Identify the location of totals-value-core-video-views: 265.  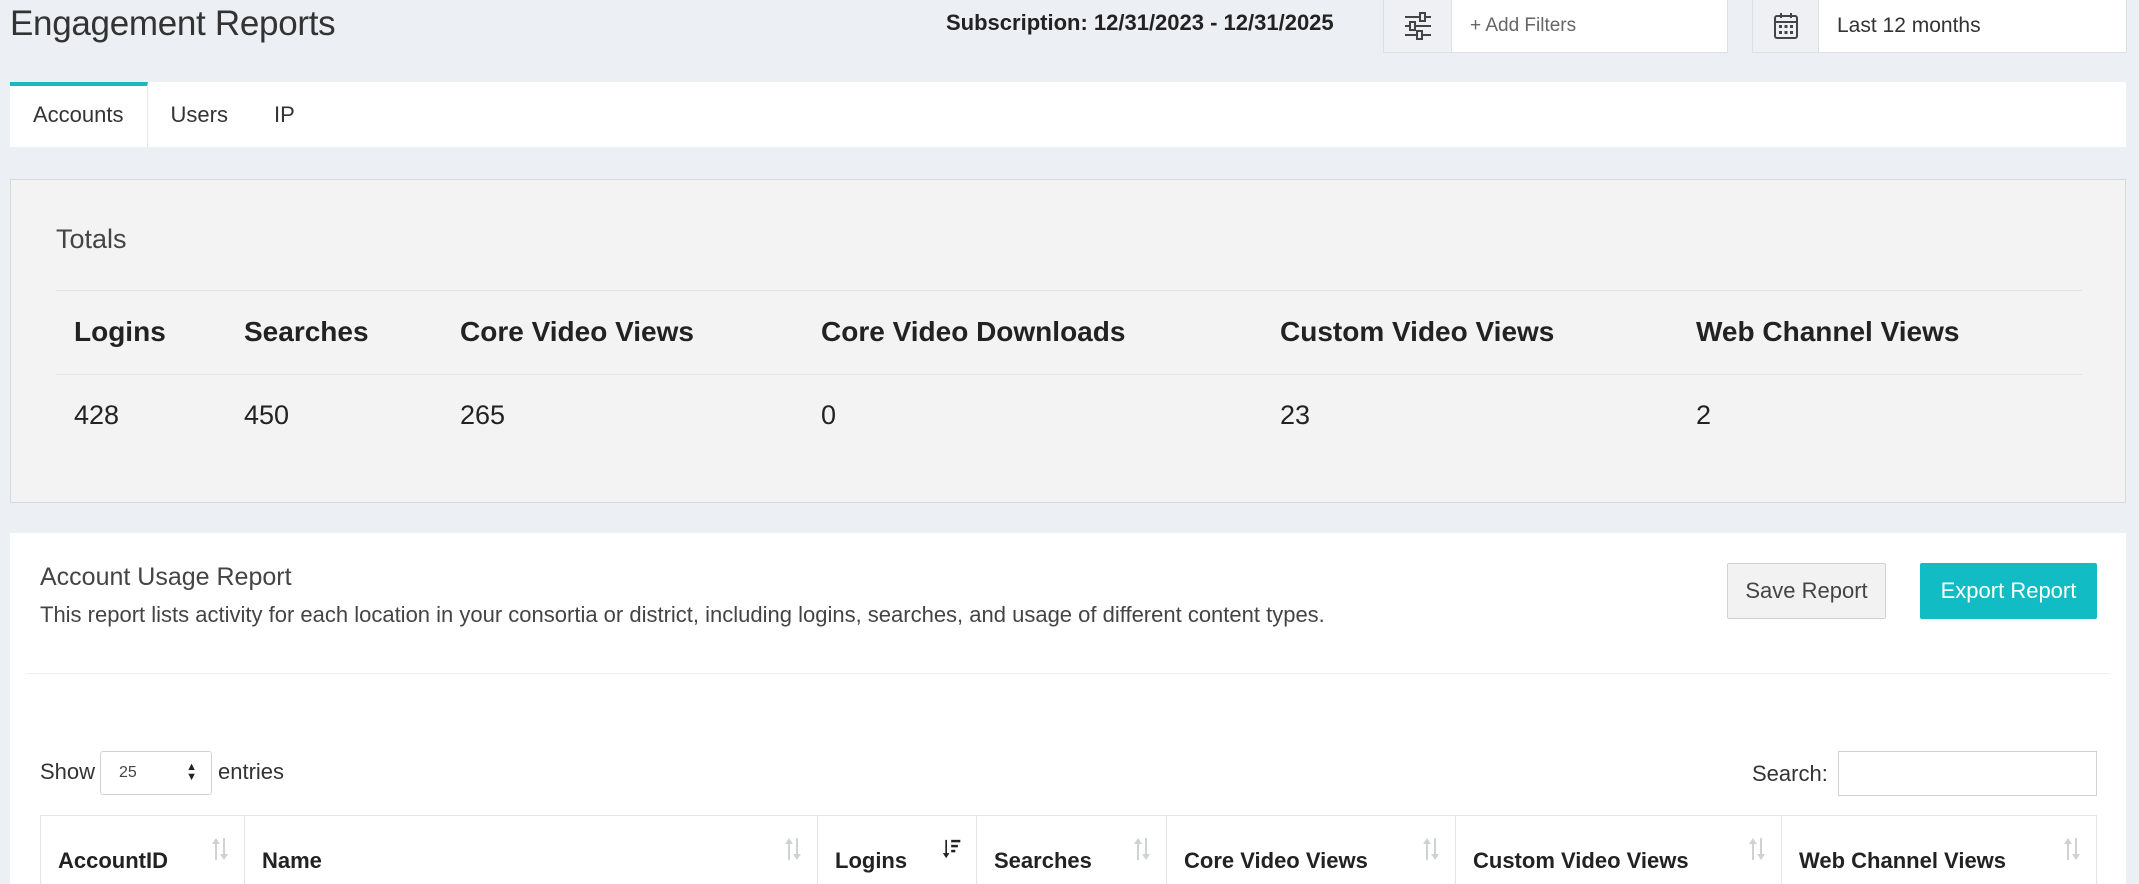
(483, 415).